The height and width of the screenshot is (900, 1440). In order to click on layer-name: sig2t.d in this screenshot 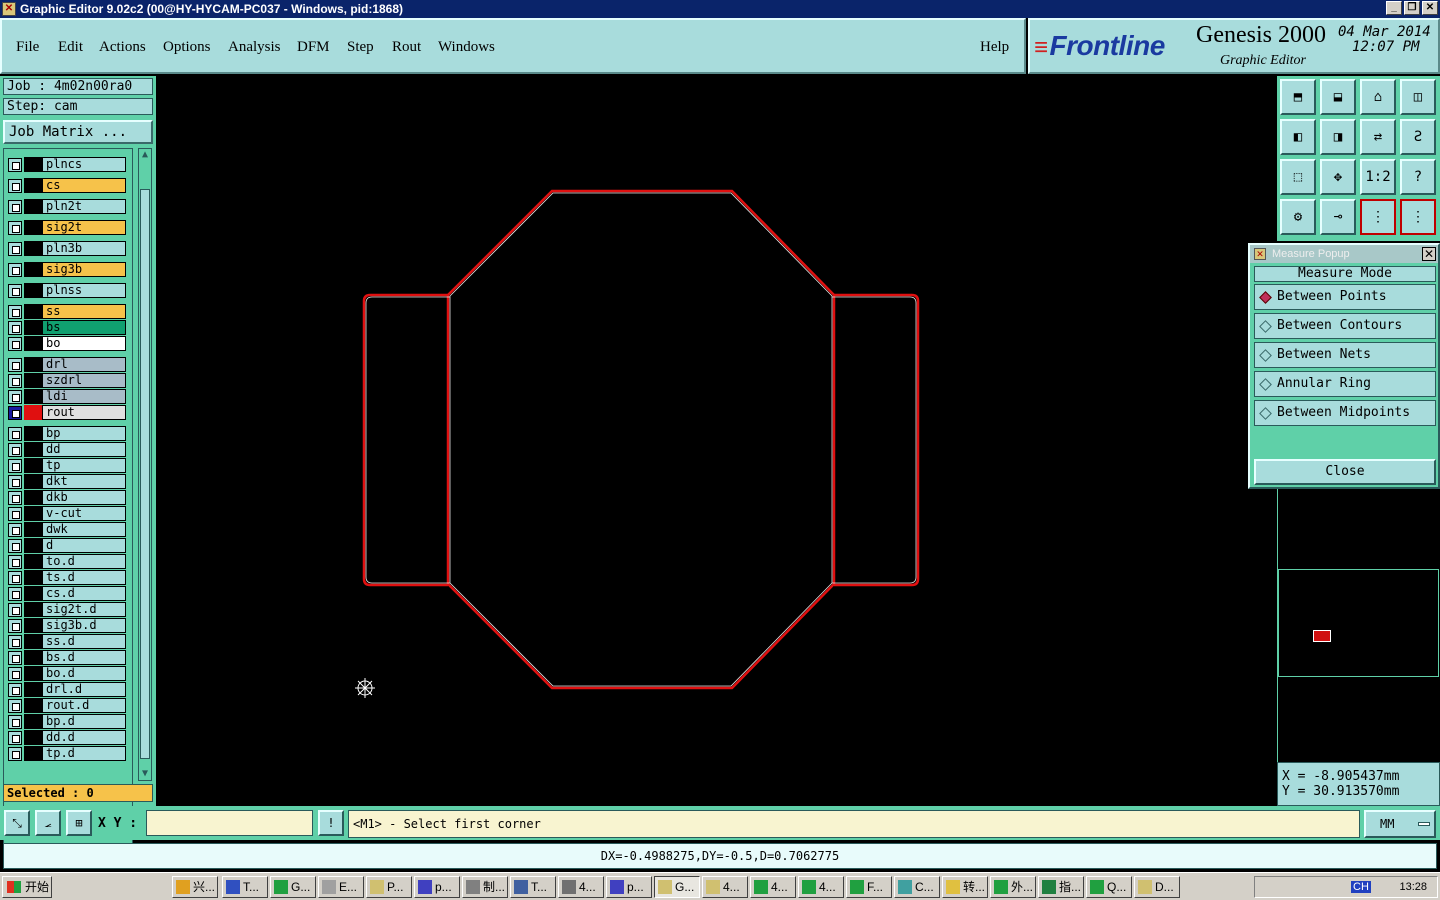, I will do `click(84, 609)`.